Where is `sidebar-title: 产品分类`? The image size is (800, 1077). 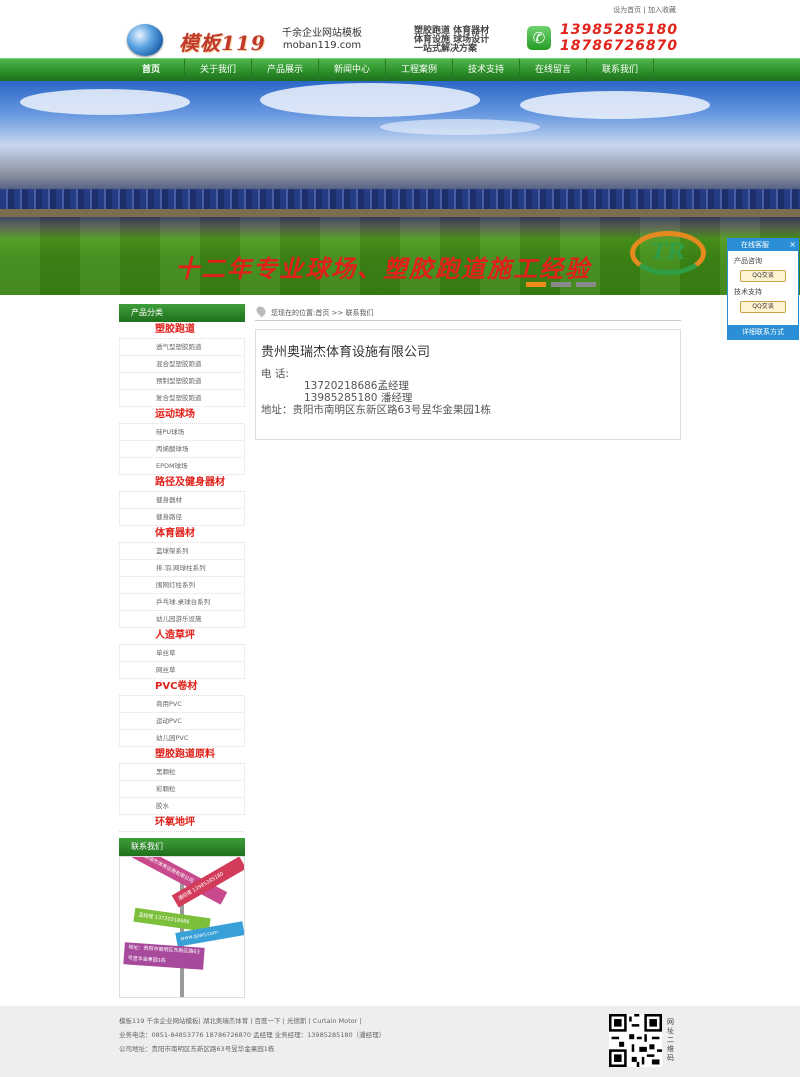
sidebar-title: 产品分类 is located at coordinates (182, 313).